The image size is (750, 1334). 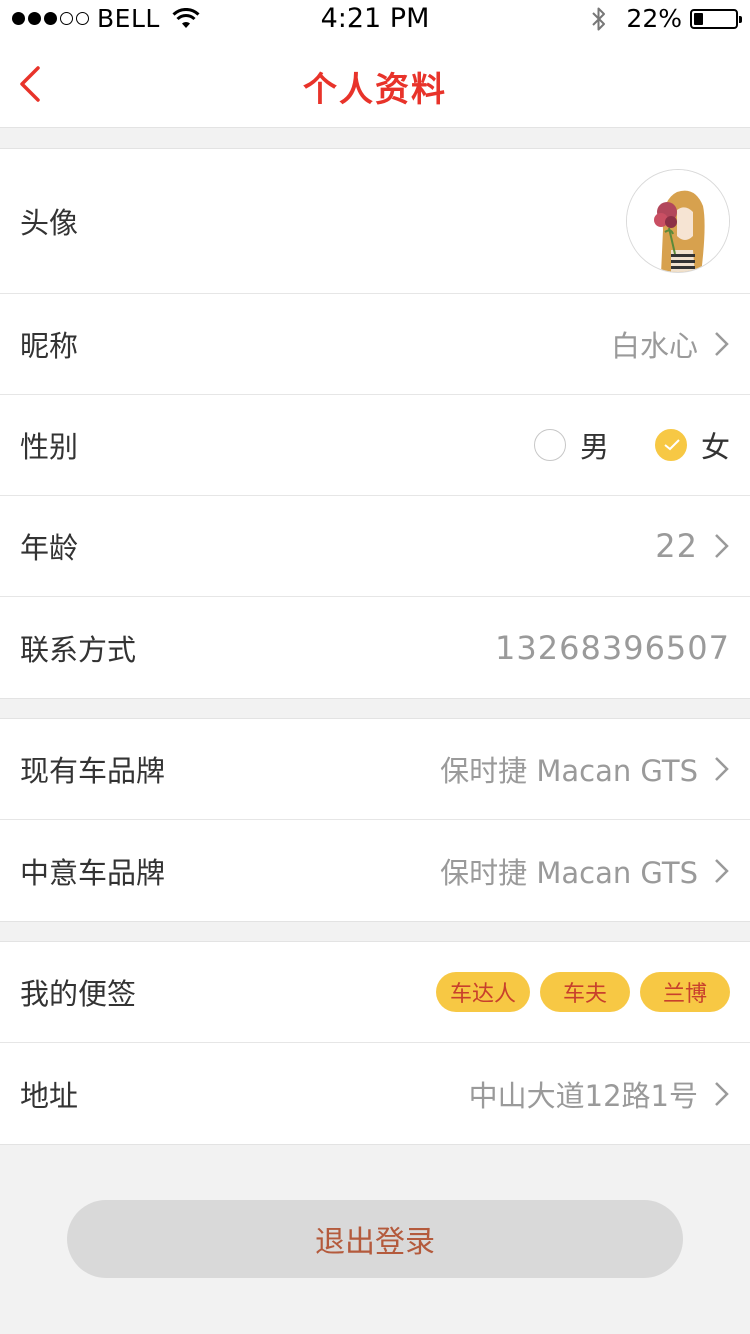 I want to click on contact-label: 联系方式, so click(x=78, y=649).